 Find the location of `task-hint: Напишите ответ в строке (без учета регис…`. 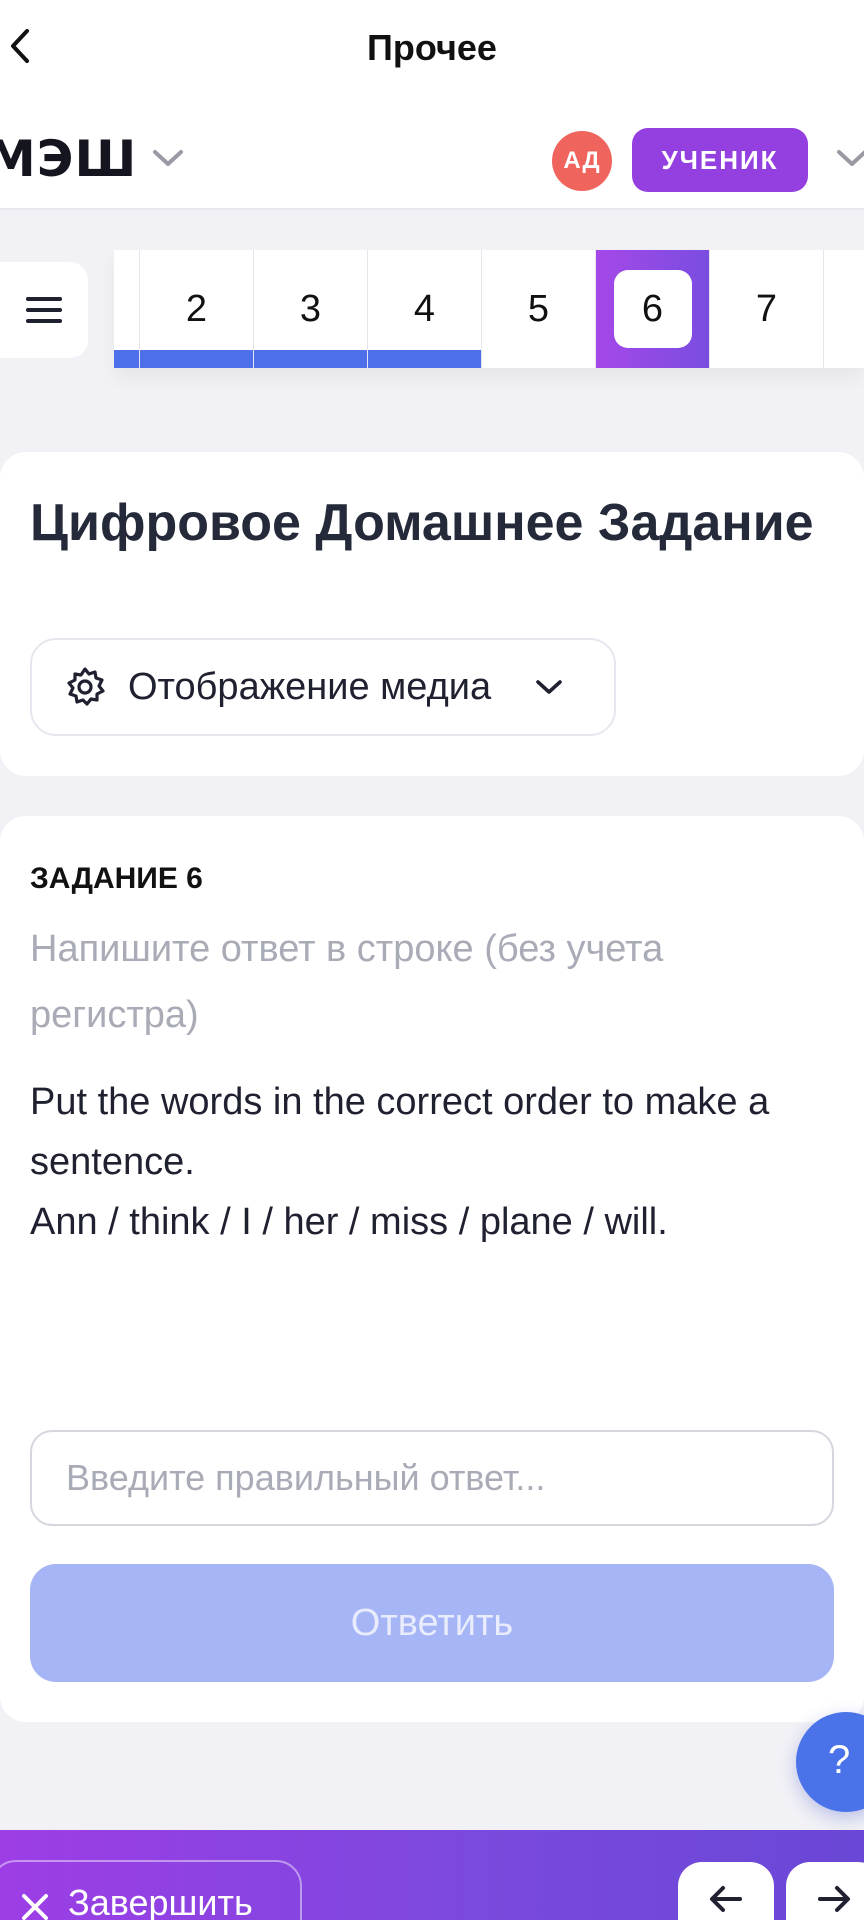

task-hint: Напишите ответ в строке (без учета регис… is located at coordinates (347, 982).